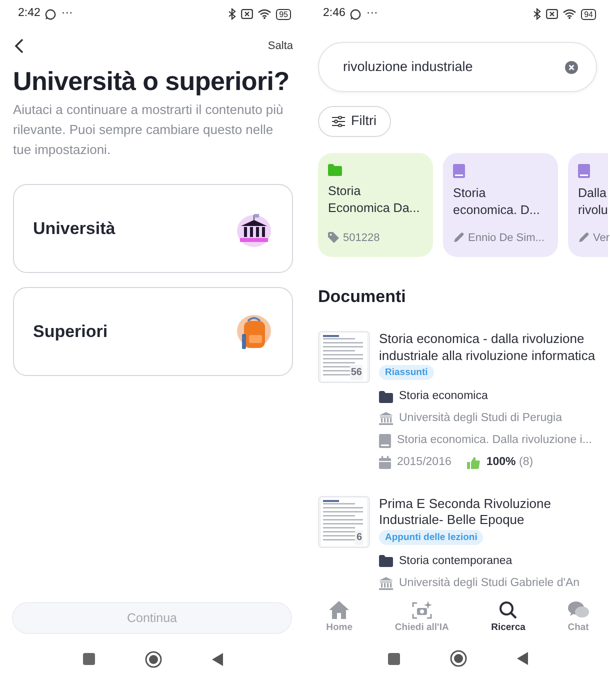 This screenshot has height=678, width=610. Describe the element at coordinates (431, 537) in the screenshot. I see `category-tag: Appunti delle lezioni` at that location.